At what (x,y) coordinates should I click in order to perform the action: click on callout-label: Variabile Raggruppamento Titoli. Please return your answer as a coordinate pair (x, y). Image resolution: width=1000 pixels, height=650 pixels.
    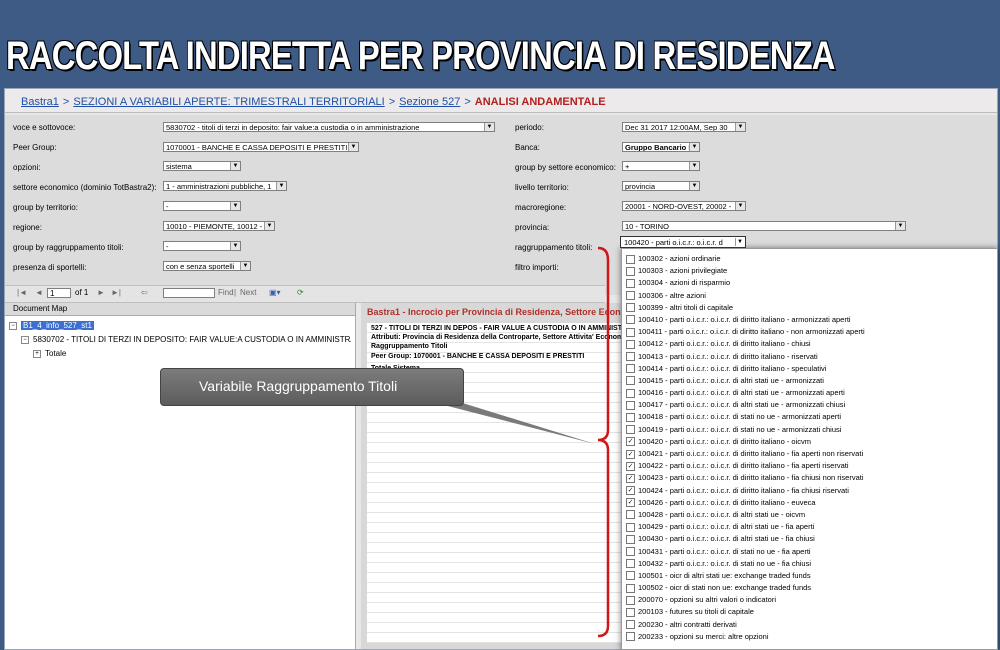
    Looking at the image, I should click on (312, 387).